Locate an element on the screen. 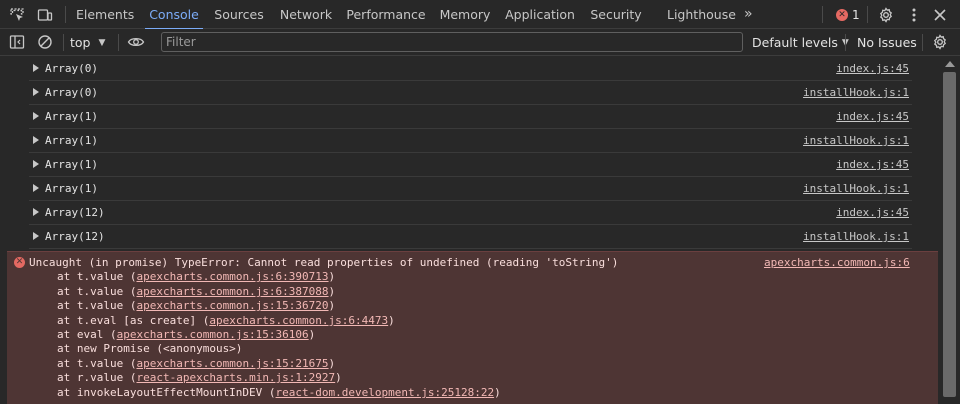  console-scrollbar is located at coordinates (950, 230).